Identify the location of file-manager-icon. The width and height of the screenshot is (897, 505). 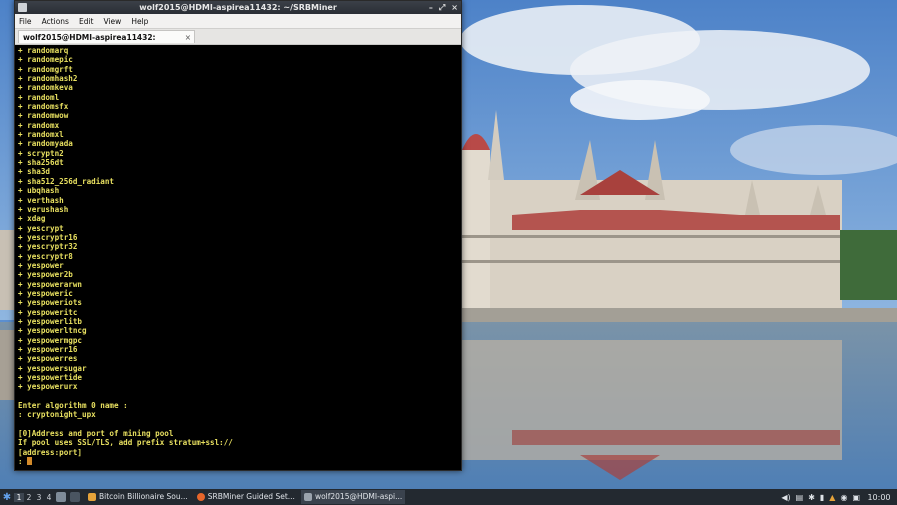
(61, 497).